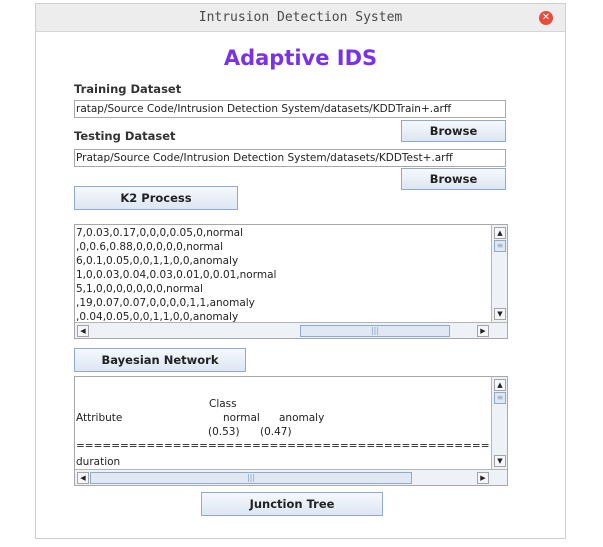  Describe the element at coordinates (157, 316) in the screenshot. I see `output-line: ,0.04,0.05,0,0,1,1,0,0,anomaly` at that location.